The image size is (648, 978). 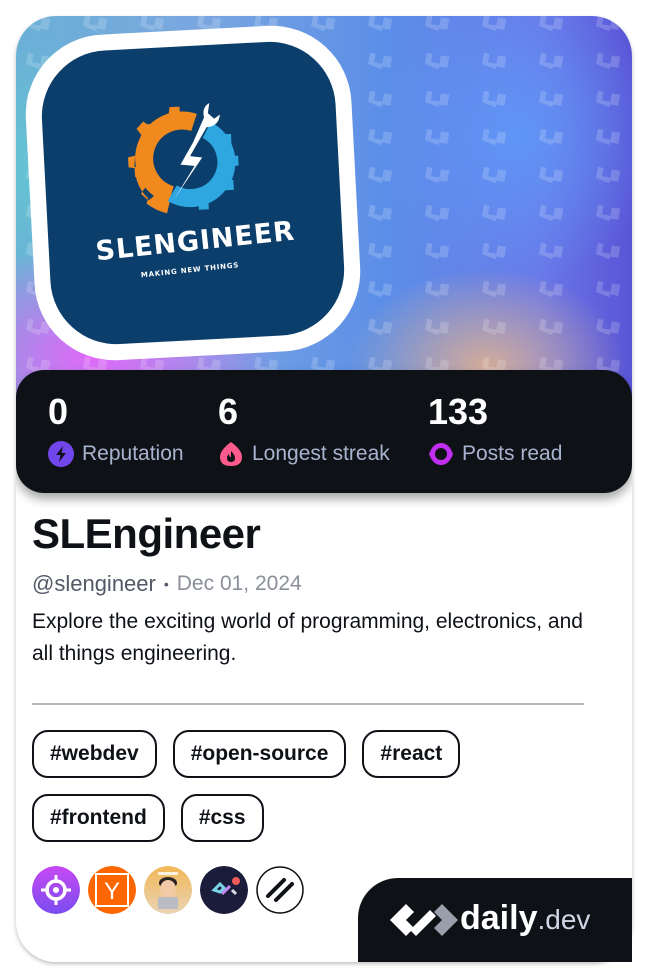 What do you see at coordinates (499, 918) in the screenshot?
I see `brand-name: daily` at bounding box center [499, 918].